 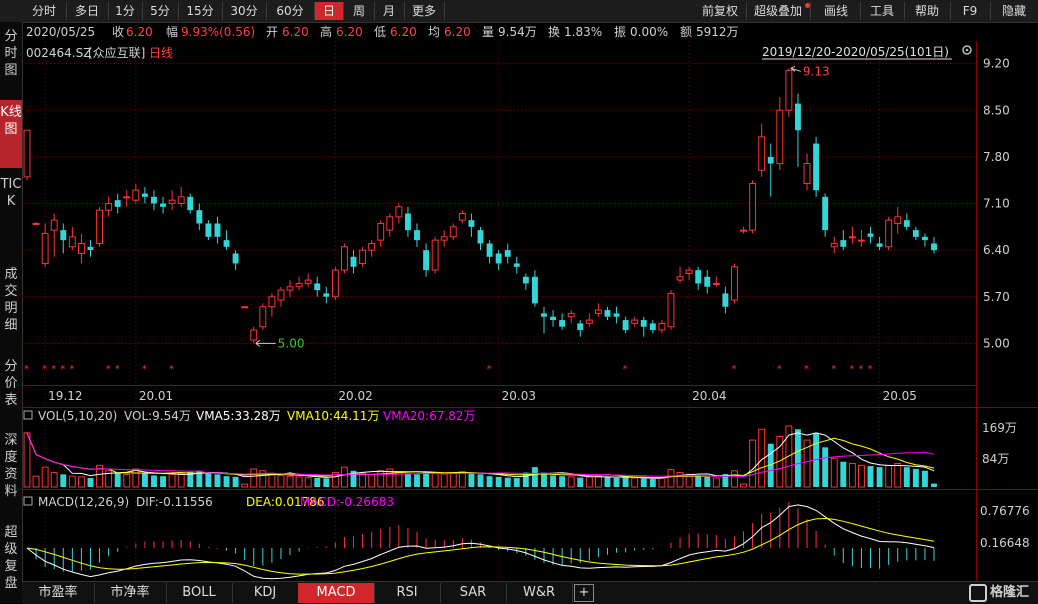 I want to click on draw-line-button: 画线, so click(x=836, y=11).